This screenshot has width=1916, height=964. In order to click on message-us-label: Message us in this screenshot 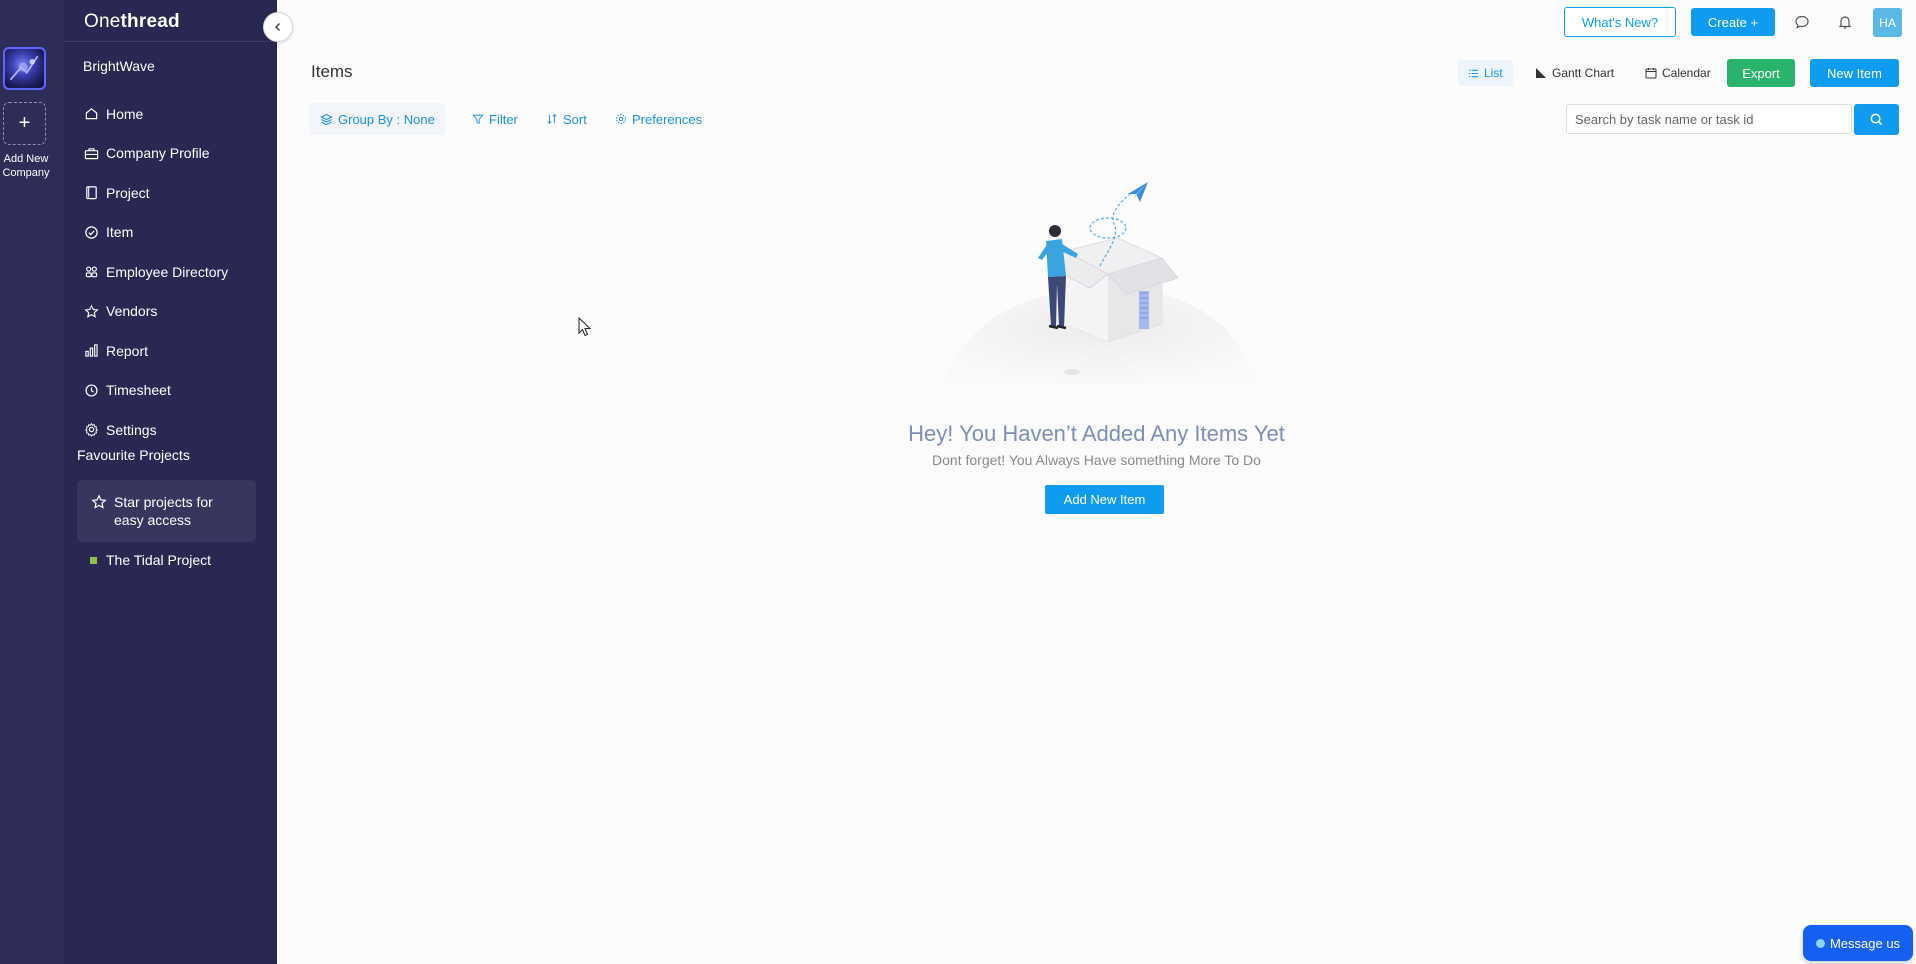, I will do `click(1865, 943)`.